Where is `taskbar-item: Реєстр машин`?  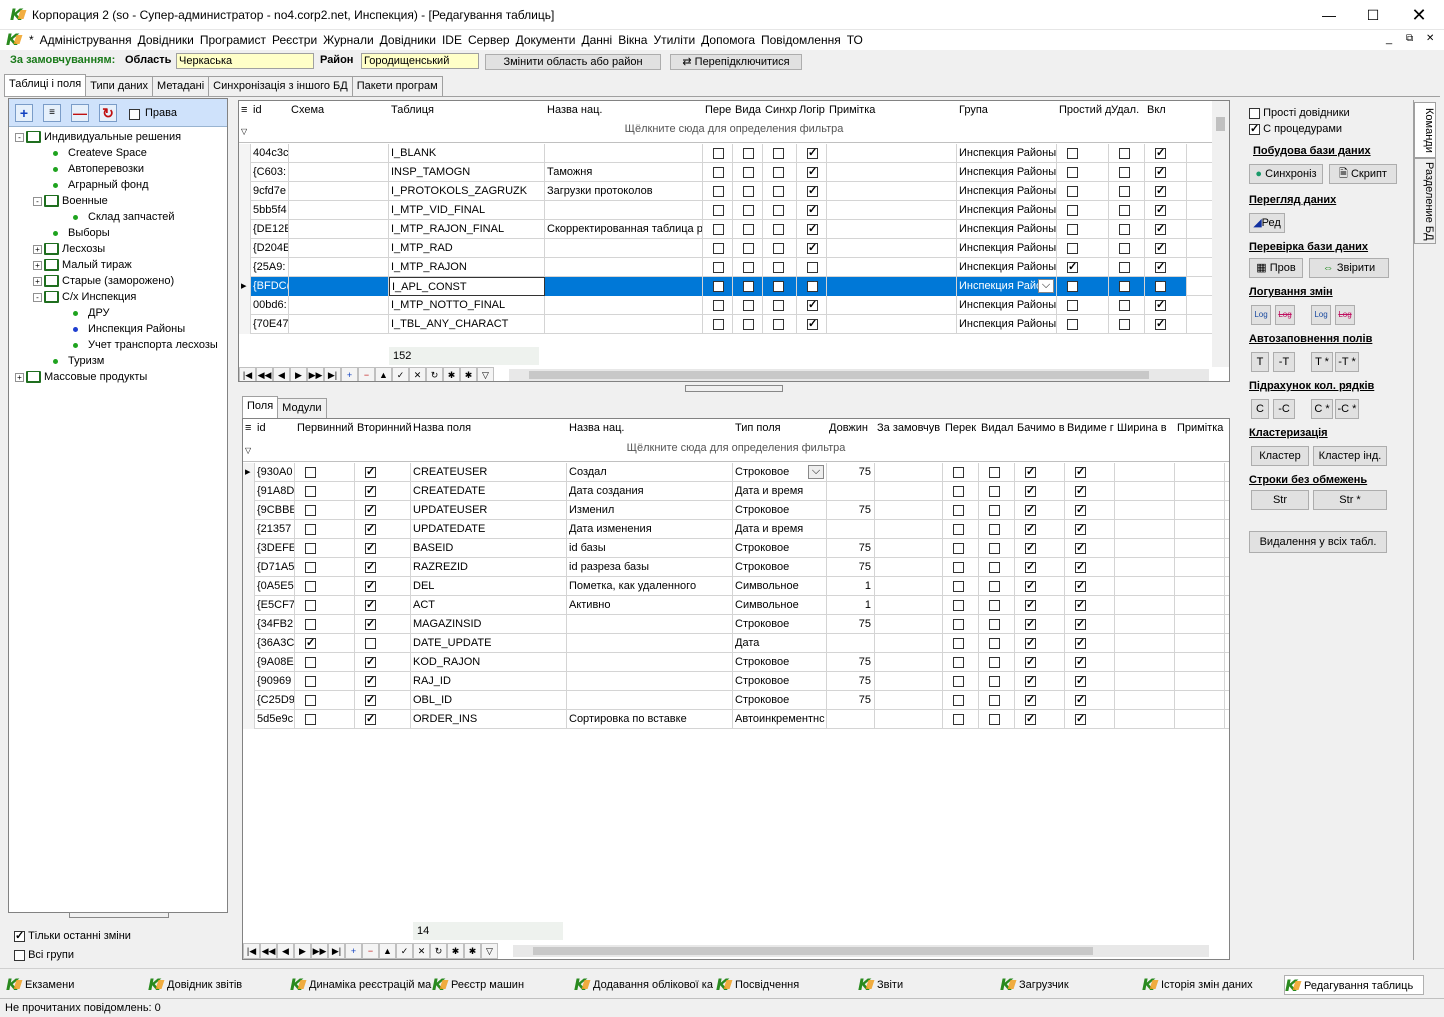 taskbar-item: Реєстр машин is located at coordinates (502, 985).